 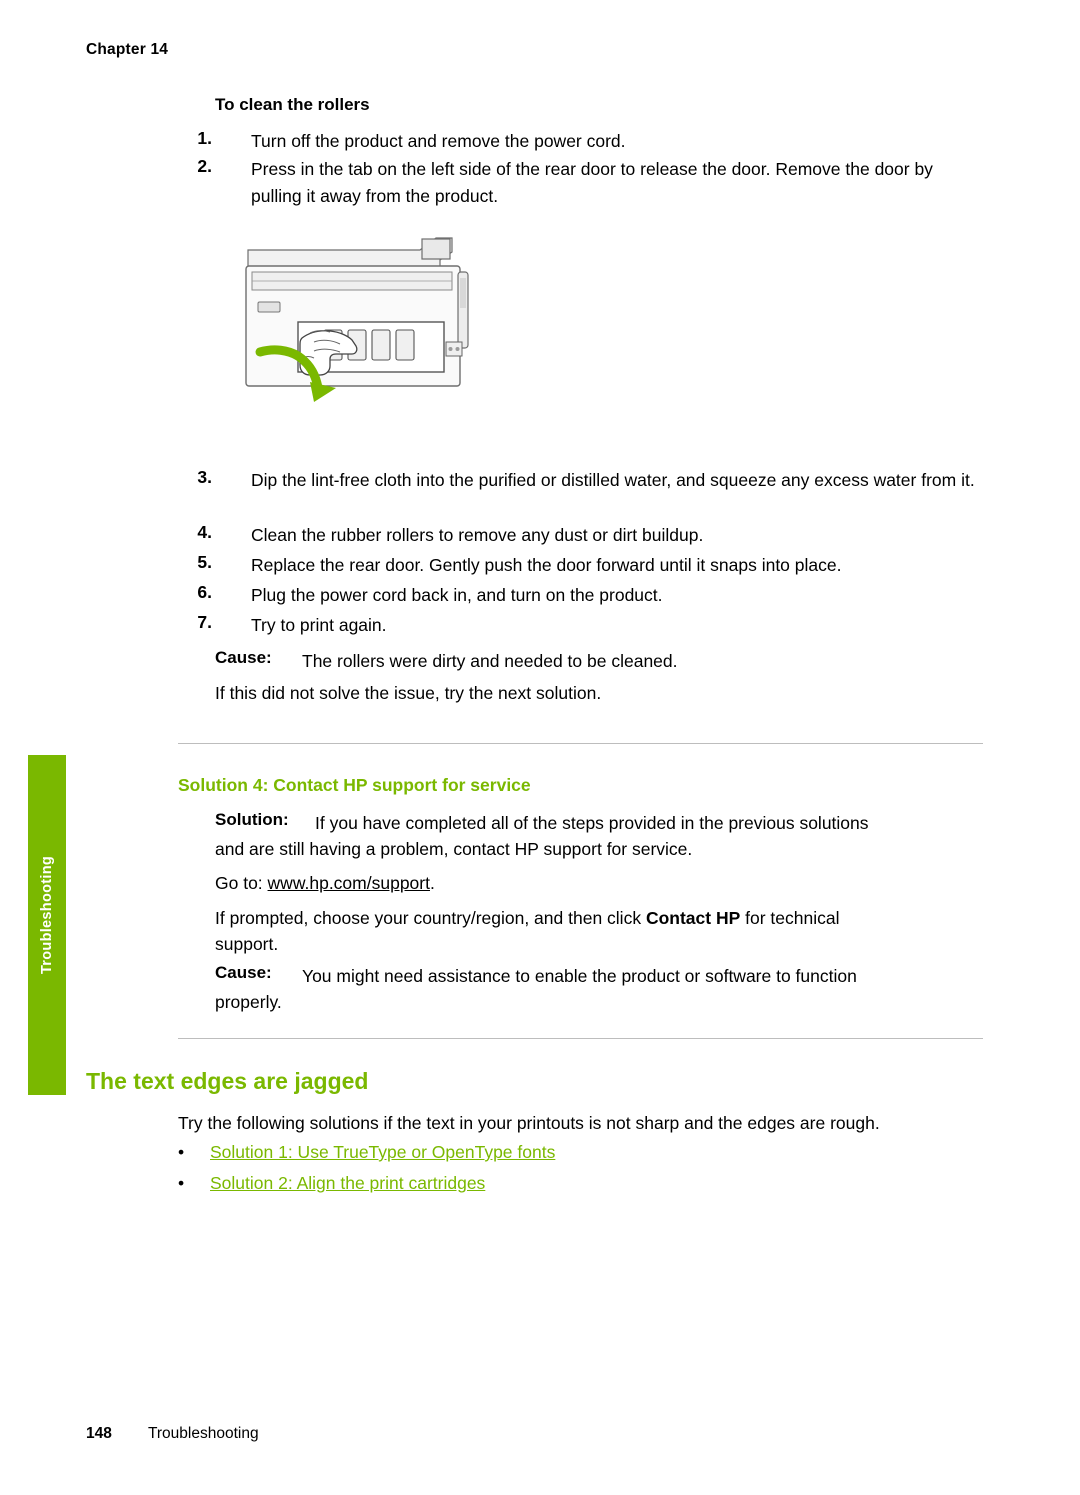 I want to click on cause-label-2: Cause:, so click(x=243, y=972).